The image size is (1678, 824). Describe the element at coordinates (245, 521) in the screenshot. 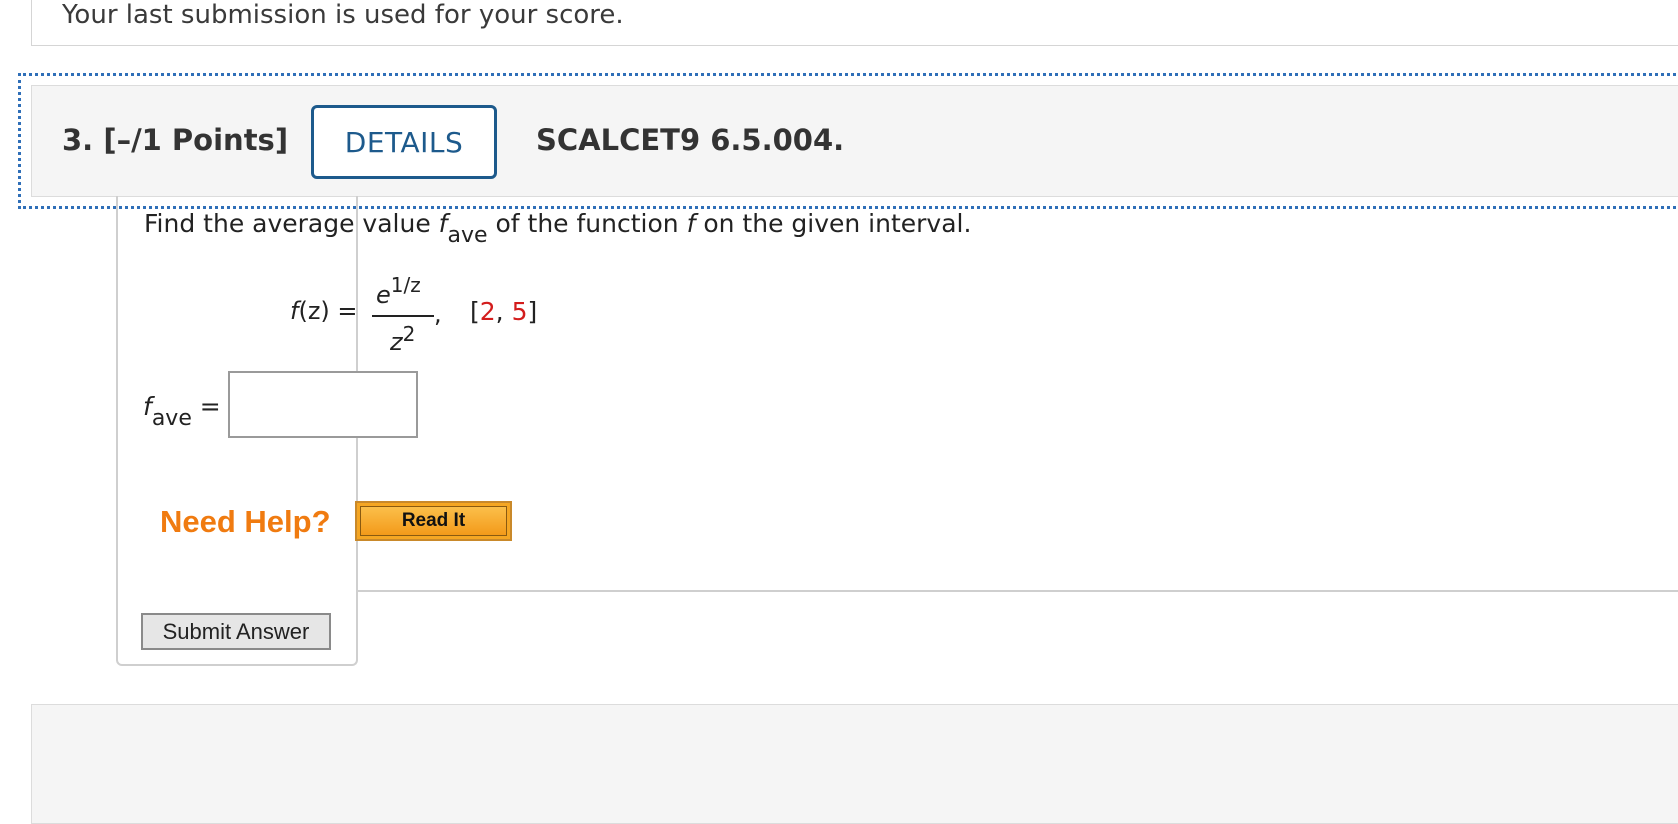

I see `need-help-label: Need Help?` at that location.